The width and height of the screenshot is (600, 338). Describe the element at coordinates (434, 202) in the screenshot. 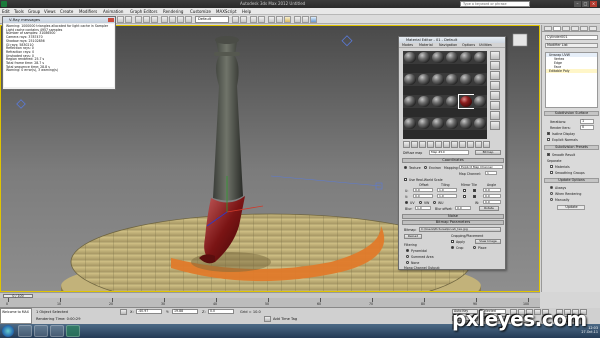

I see `wu-radio` at that location.